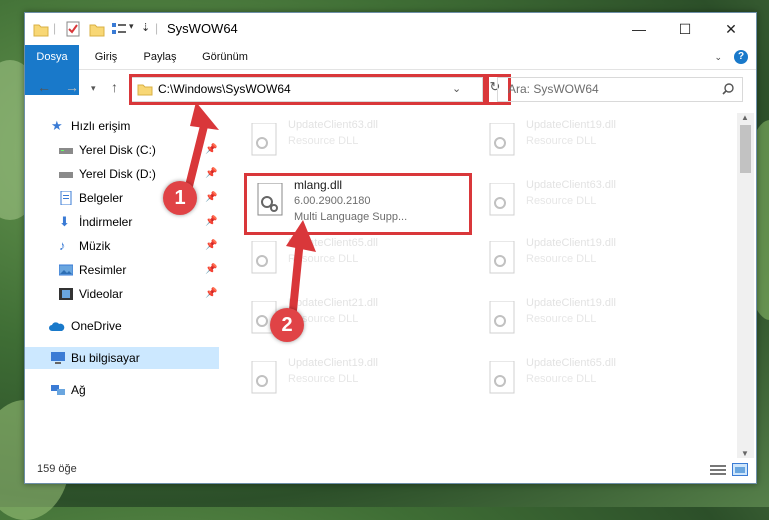  Describe the element at coordinates (180, 198) in the screenshot. I see `step-callout-1: 1` at that location.